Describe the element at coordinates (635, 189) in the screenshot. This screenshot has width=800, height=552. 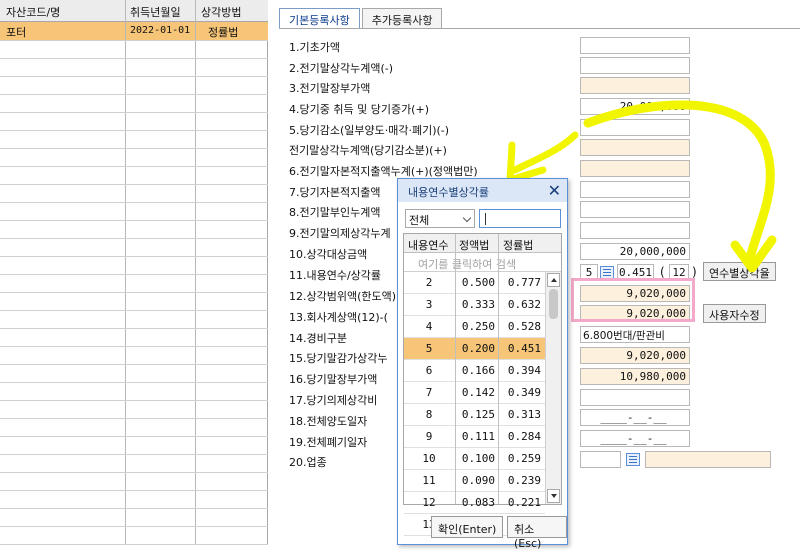
I see `field-current-capital-expenditure` at that location.